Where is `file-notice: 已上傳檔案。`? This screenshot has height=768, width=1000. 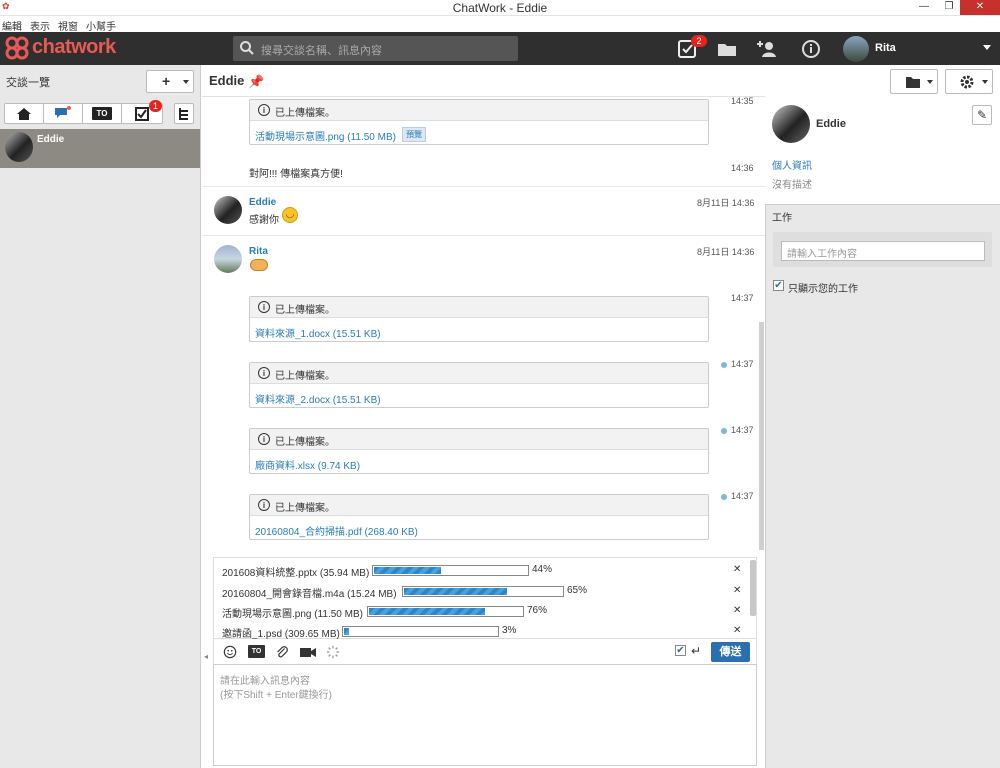
file-notice: 已上傳檔案。 is located at coordinates (305, 376).